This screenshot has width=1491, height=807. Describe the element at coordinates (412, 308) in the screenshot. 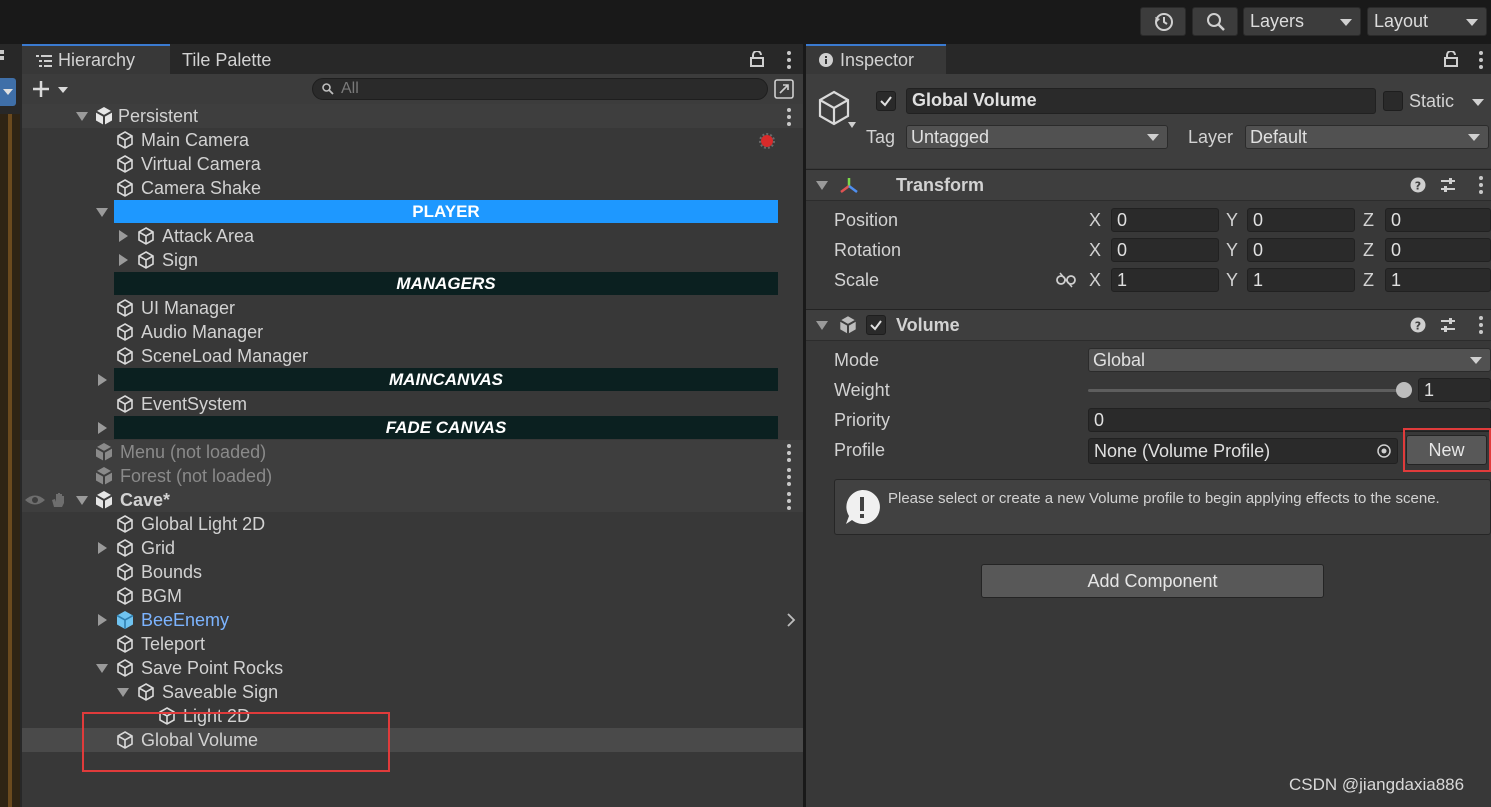

I see `list-item-ui-manager: UI Manager` at that location.